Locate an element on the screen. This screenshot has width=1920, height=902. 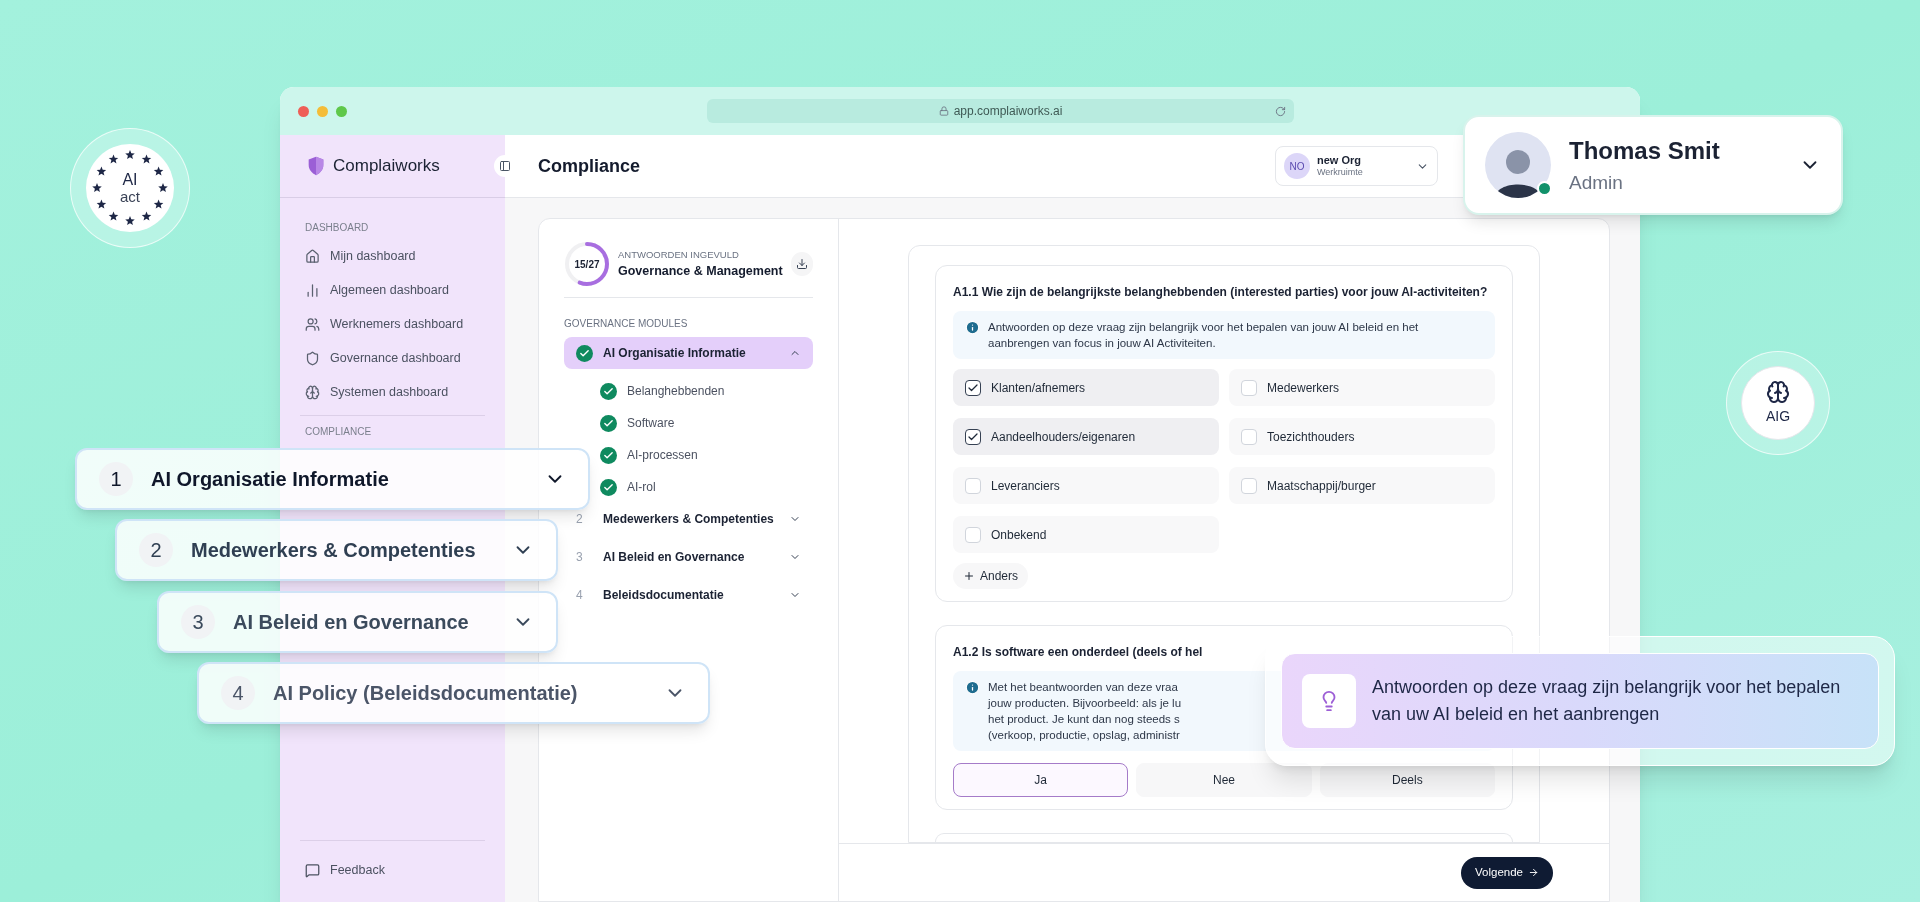
section-heading: DASHBOARD is located at coordinates (337, 228).